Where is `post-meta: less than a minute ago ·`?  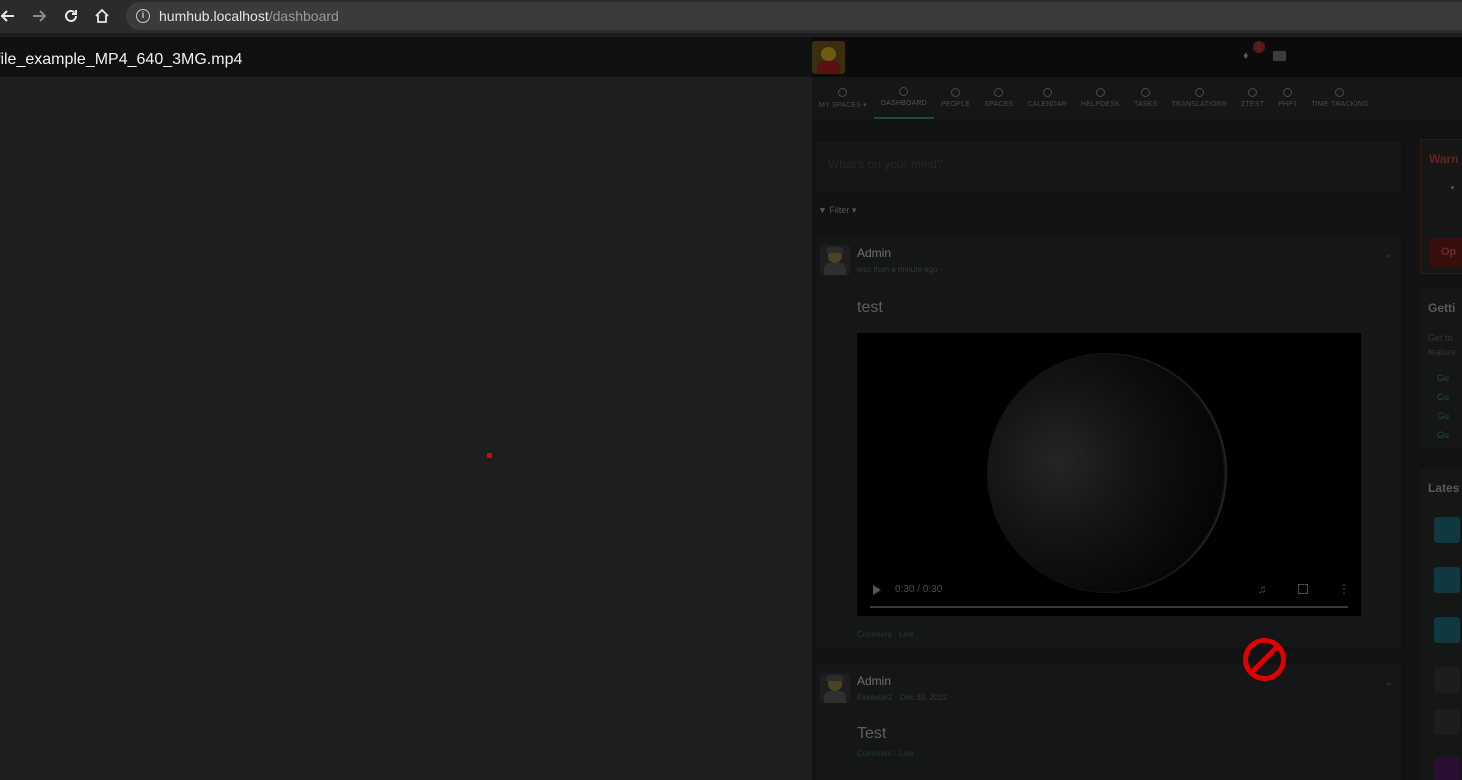
post-meta: less than a minute ago · is located at coordinates (900, 269).